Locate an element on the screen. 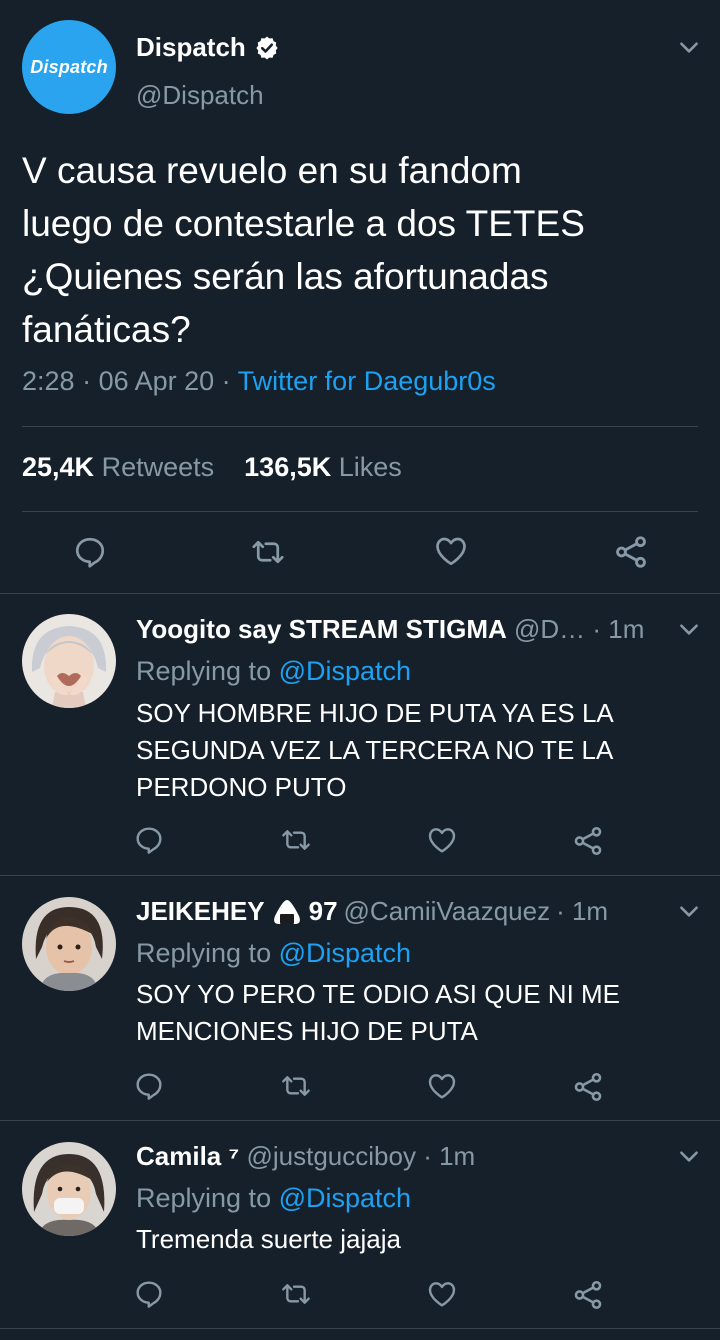 This screenshot has width=720, height=1340. author-name-label: Dispatch is located at coordinates (191, 47).